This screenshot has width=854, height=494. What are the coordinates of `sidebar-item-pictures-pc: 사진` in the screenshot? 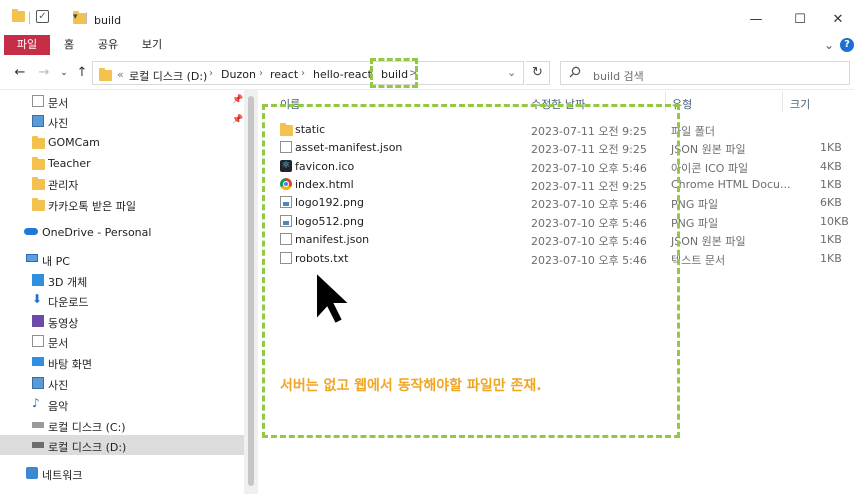 It's located at (122, 383).